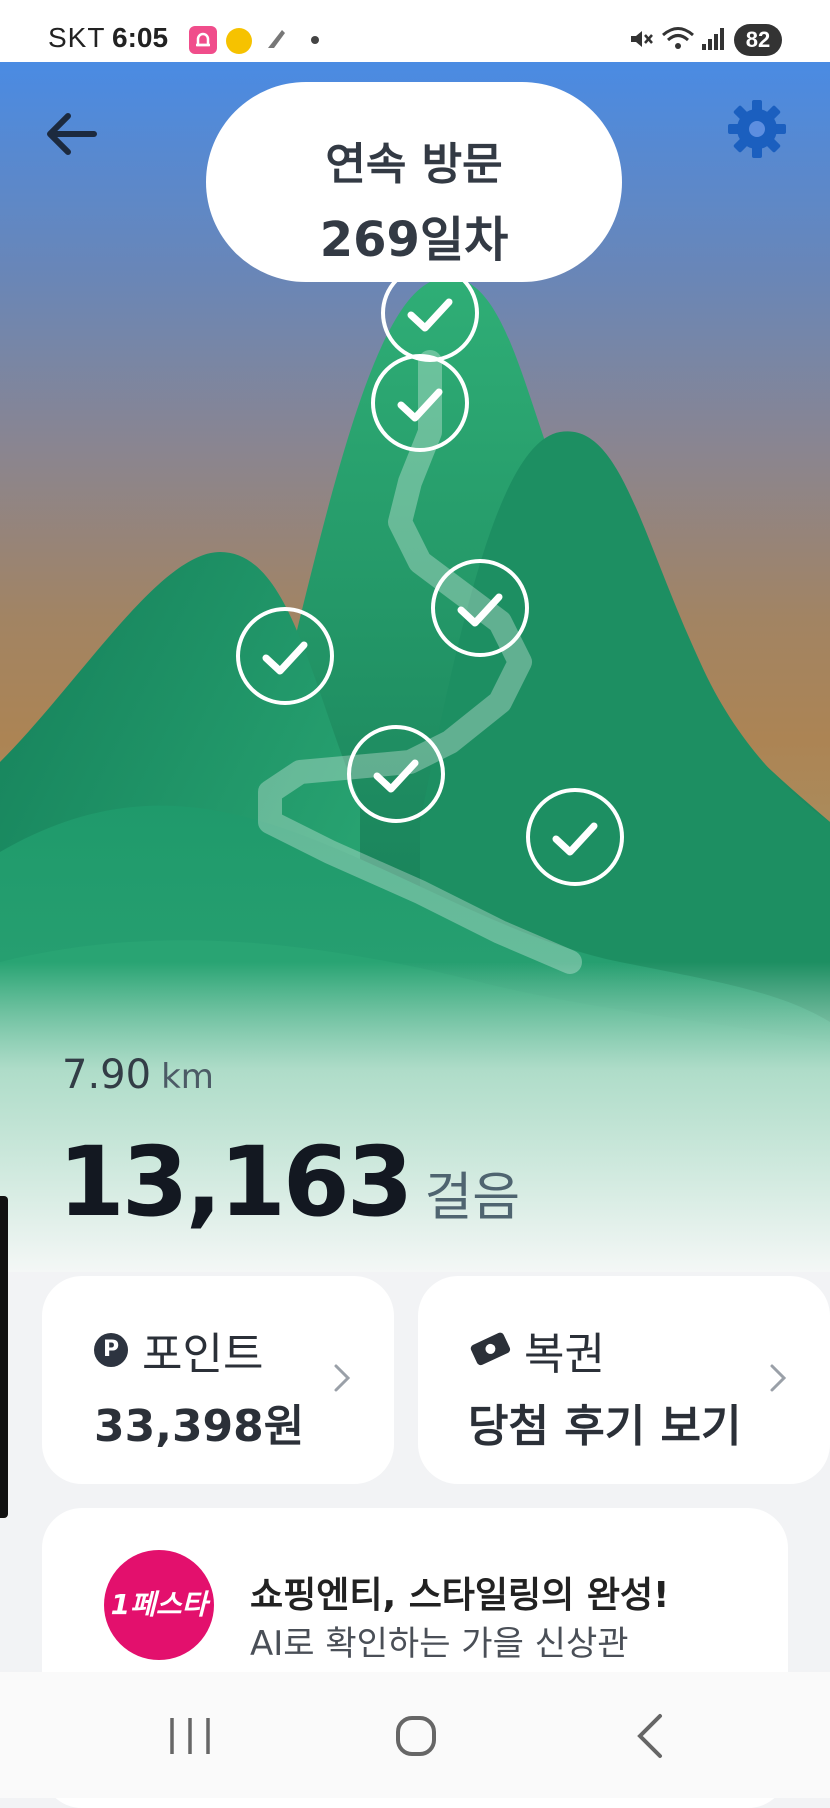 This screenshot has width=830, height=1808. I want to click on recent-apps-button, so click(190, 1736).